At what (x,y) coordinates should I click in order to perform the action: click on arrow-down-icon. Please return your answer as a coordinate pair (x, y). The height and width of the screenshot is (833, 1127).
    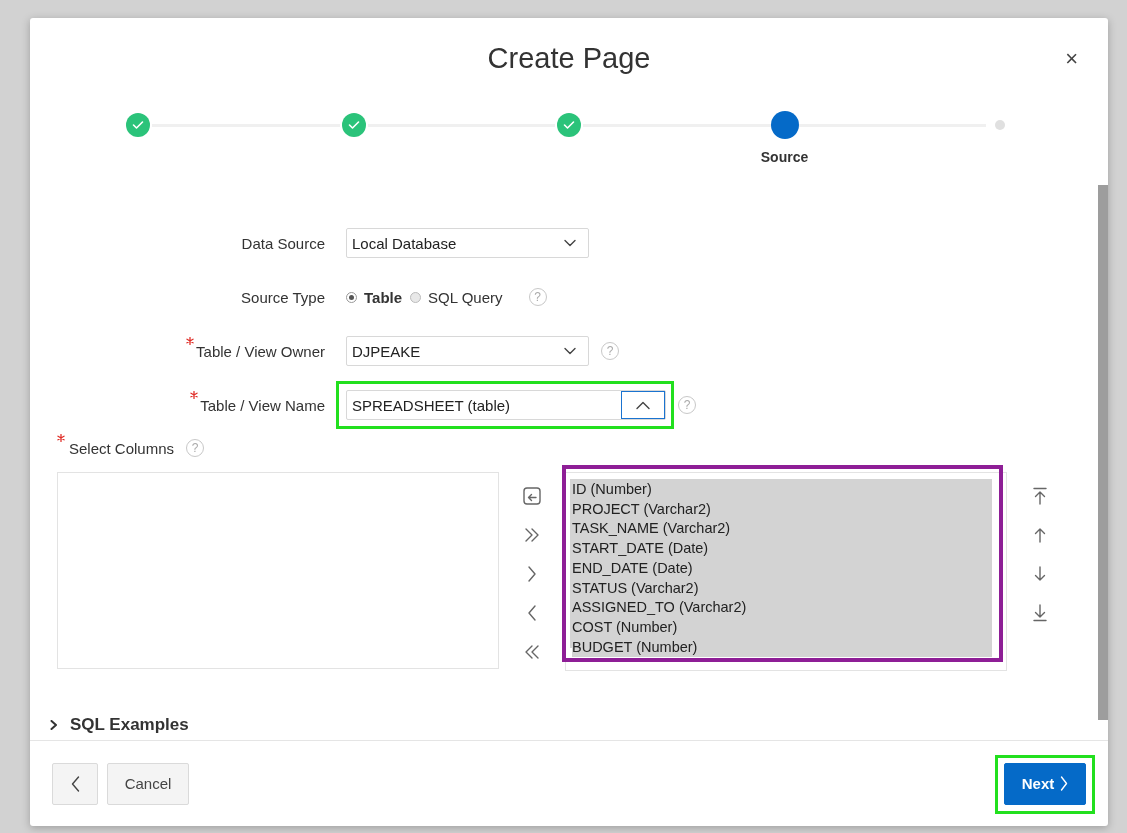
    Looking at the image, I should click on (1040, 573).